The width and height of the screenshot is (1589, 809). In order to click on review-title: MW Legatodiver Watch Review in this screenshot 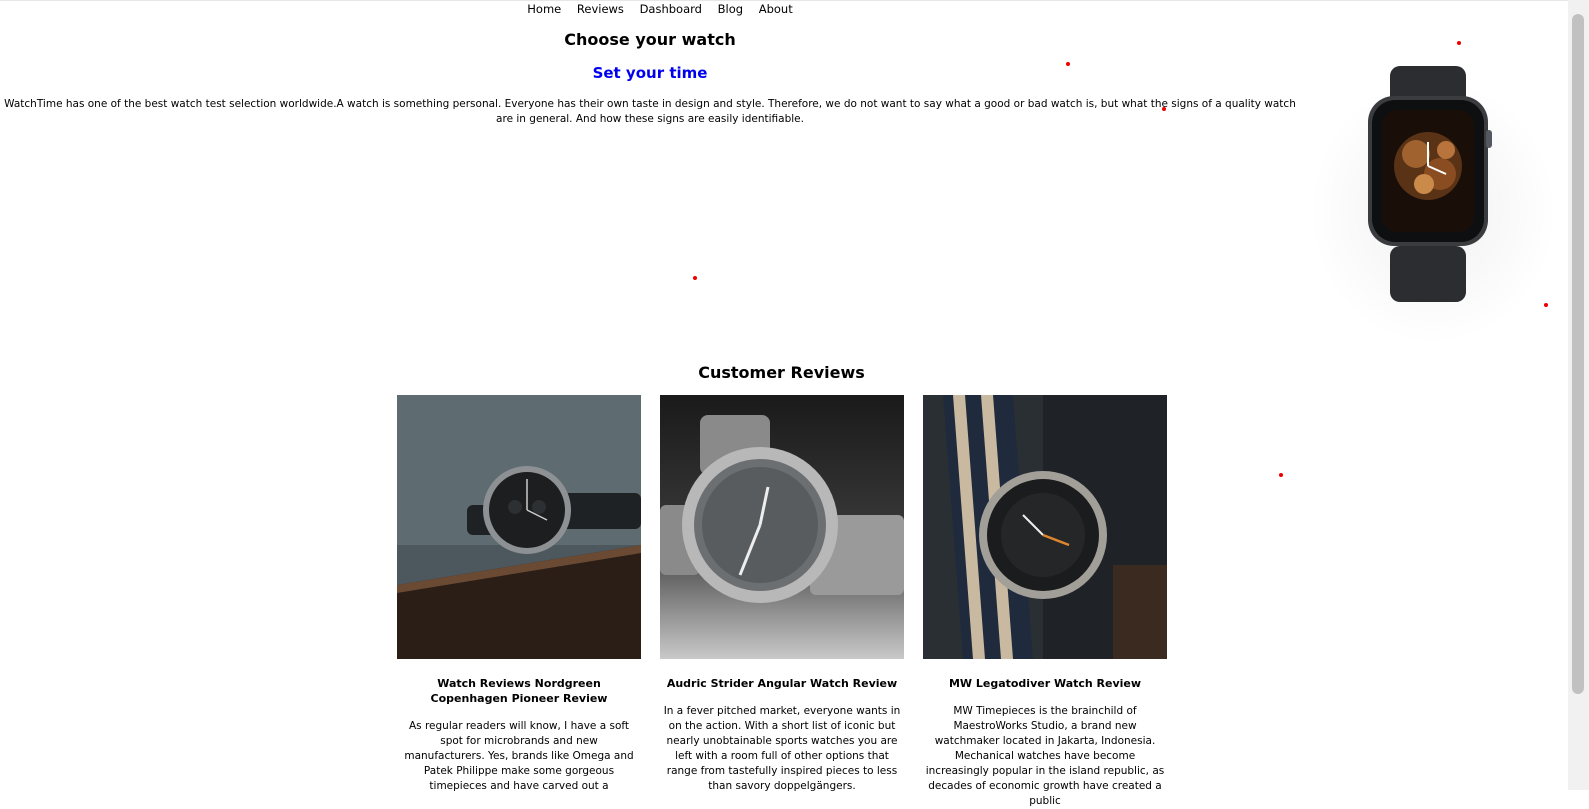, I will do `click(1045, 683)`.